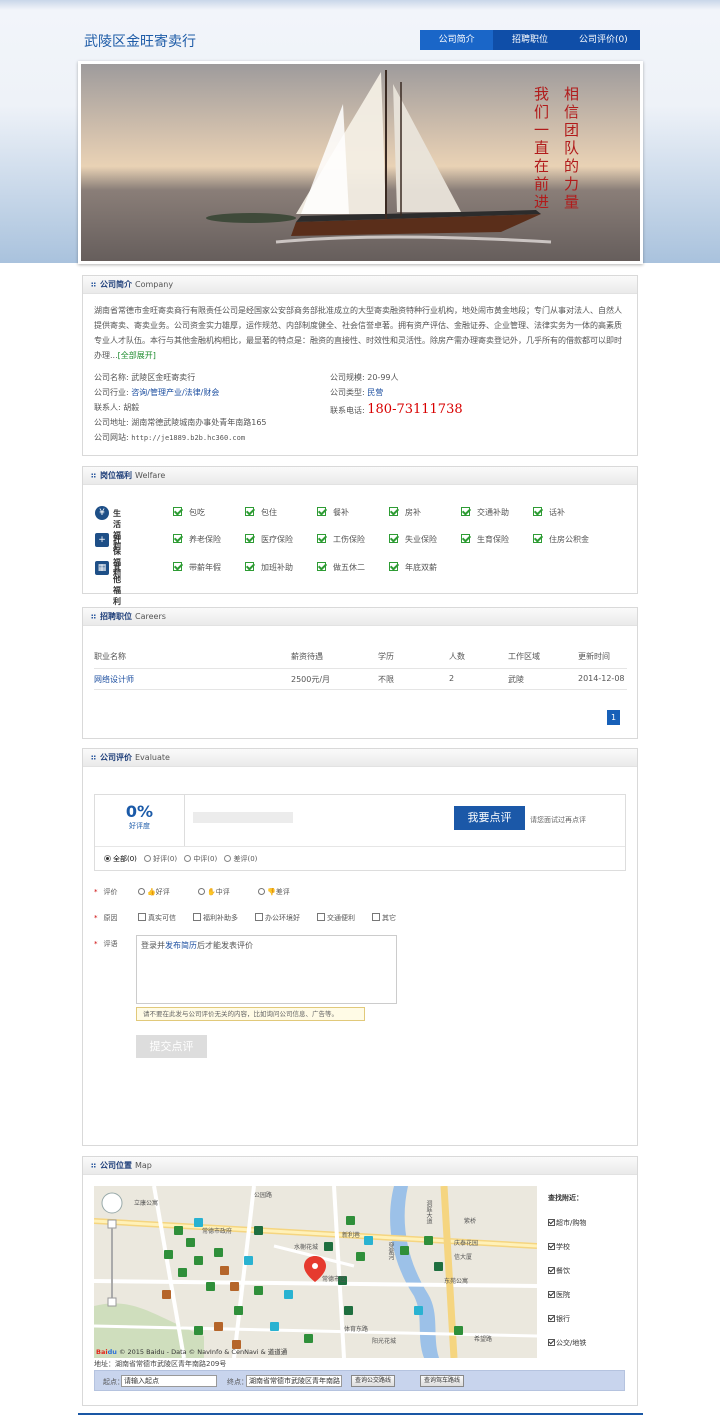 The image size is (720, 1418). Describe the element at coordinates (197, 539) in the screenshot. I see `welfare-item: 养老保险` at that location.